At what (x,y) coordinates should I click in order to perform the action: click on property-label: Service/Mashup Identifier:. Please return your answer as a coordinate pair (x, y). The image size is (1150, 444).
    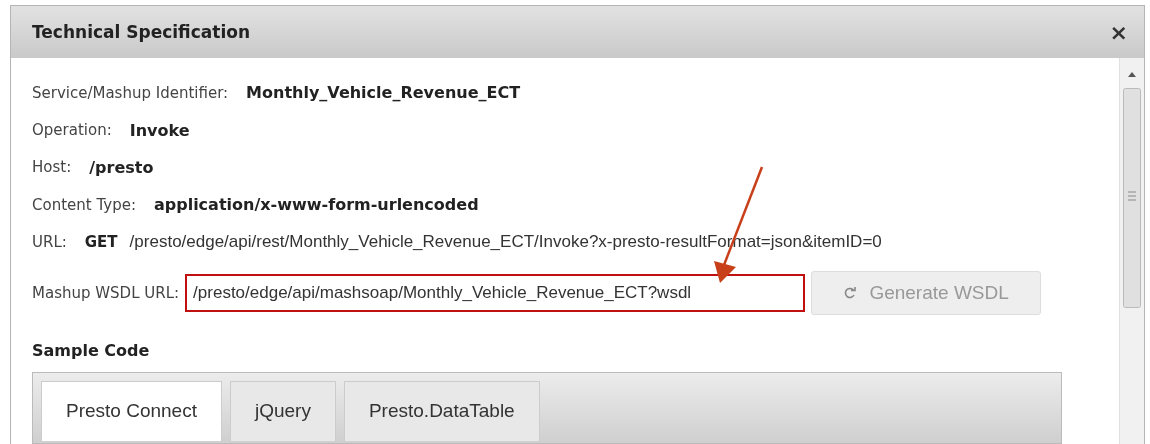
    Looking at the image, I should click on (130, 92).